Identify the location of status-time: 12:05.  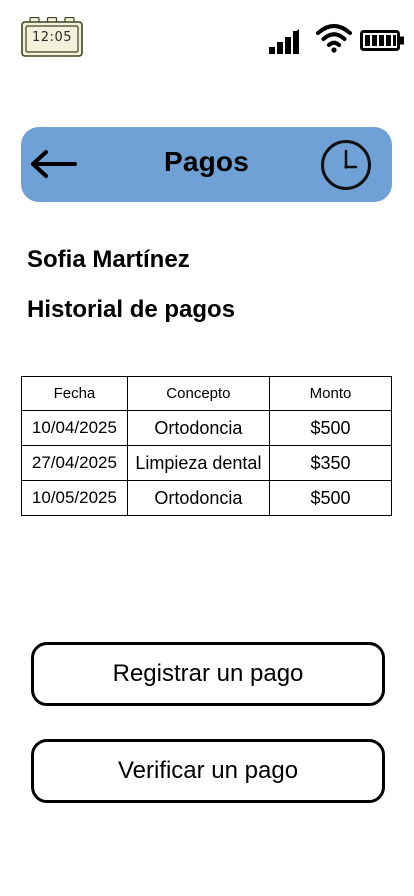
(52, 37).